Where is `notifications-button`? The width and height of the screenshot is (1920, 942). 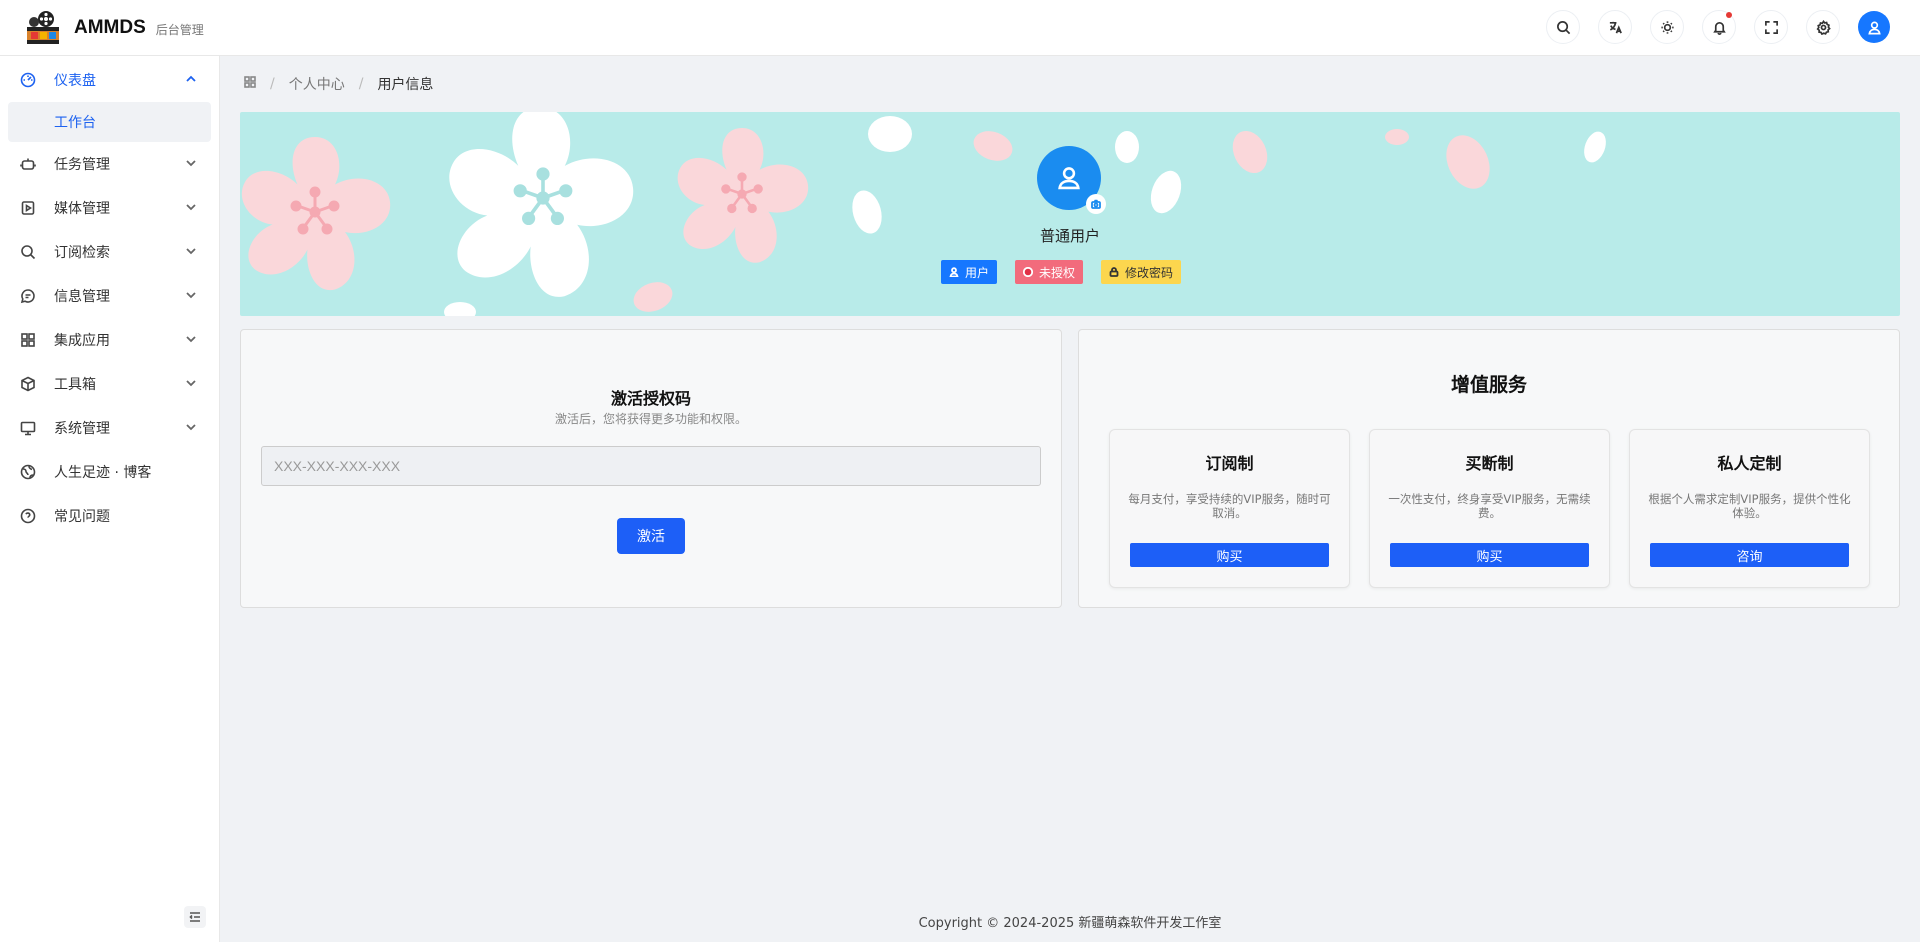
notifications-button is located at coordinates (1719, 27).